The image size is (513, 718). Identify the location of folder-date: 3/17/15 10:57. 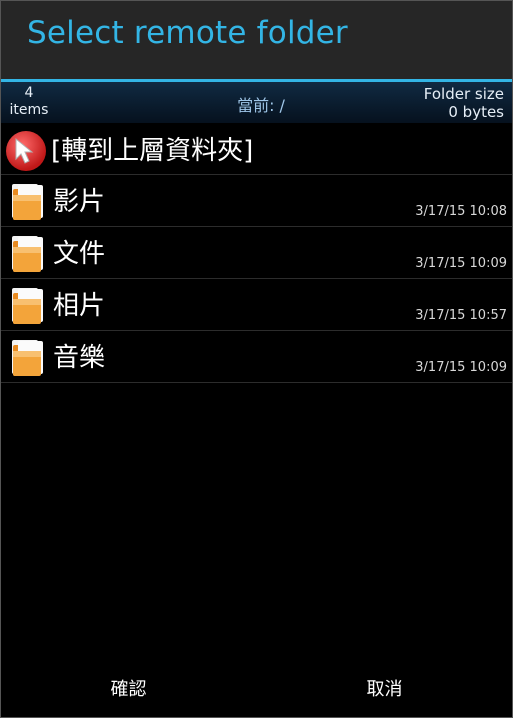
(461, 315).